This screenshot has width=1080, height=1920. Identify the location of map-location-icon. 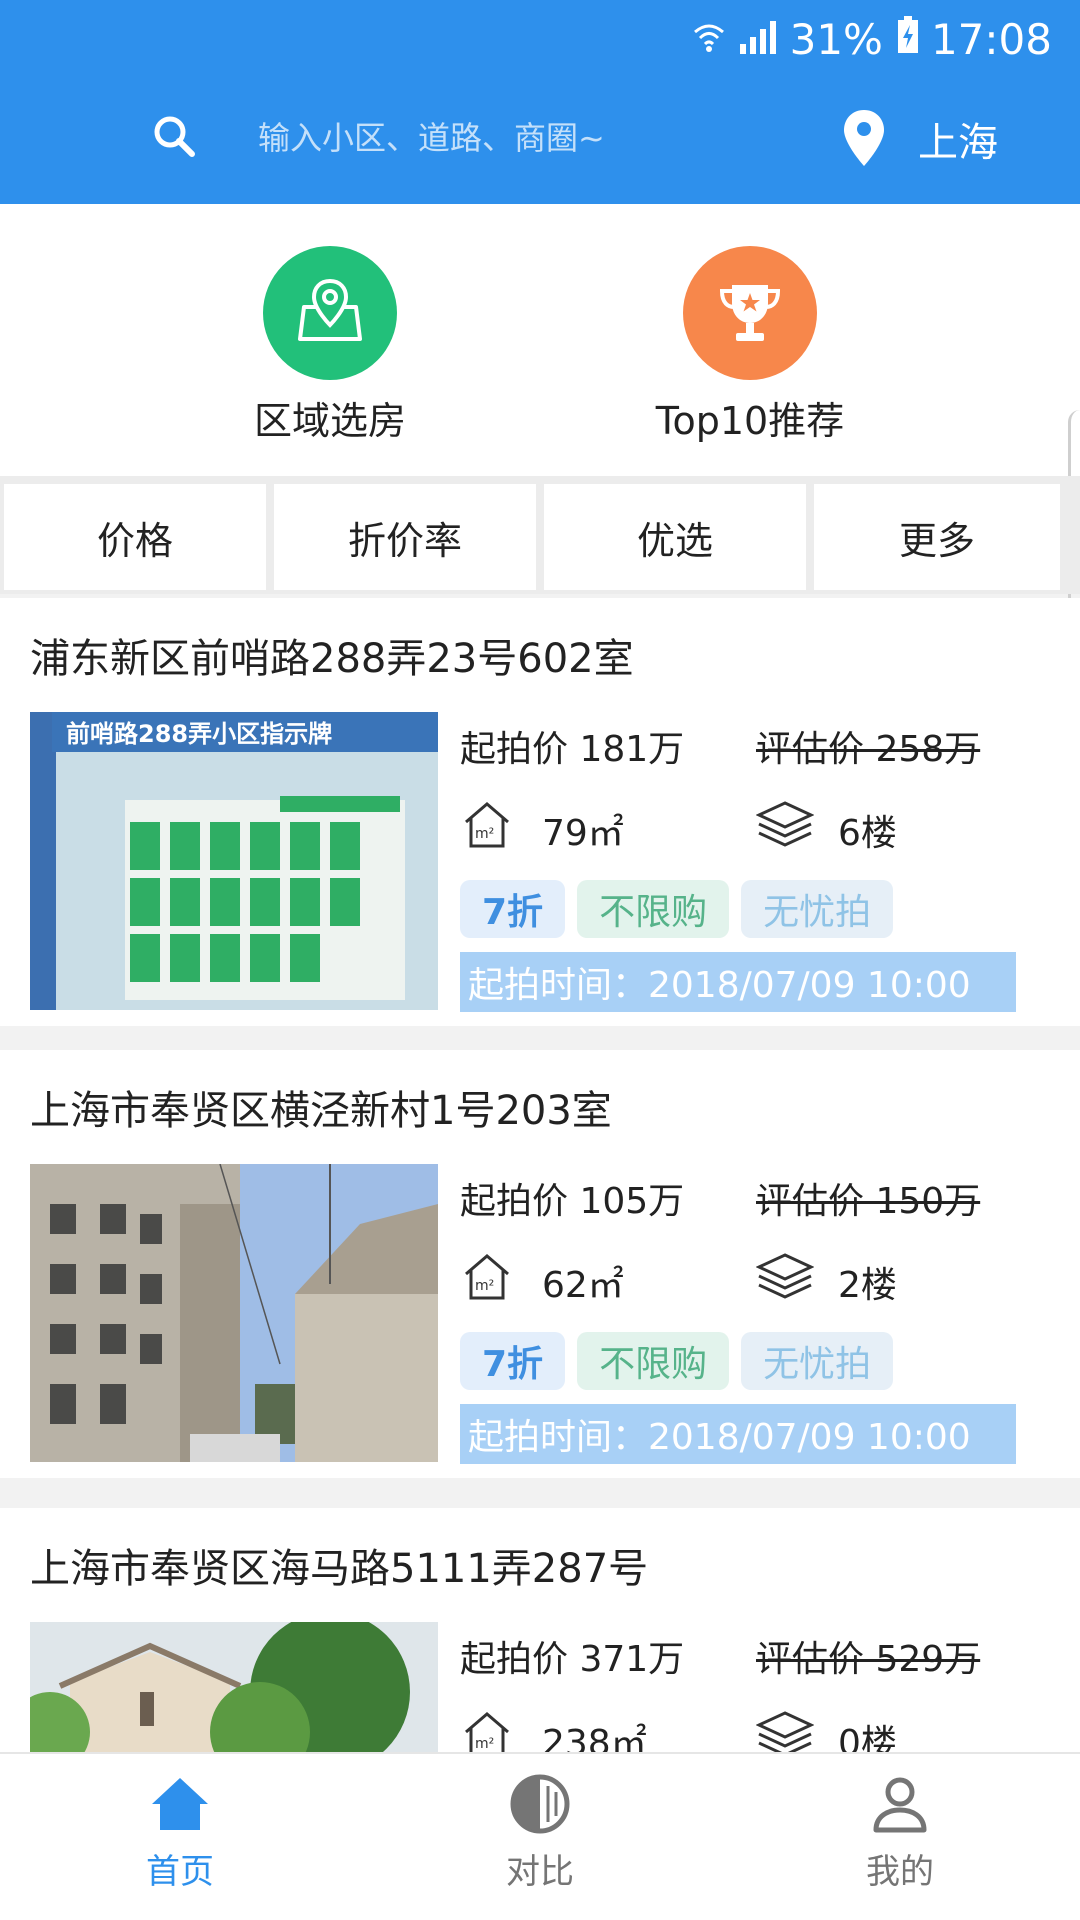
(330, 313).